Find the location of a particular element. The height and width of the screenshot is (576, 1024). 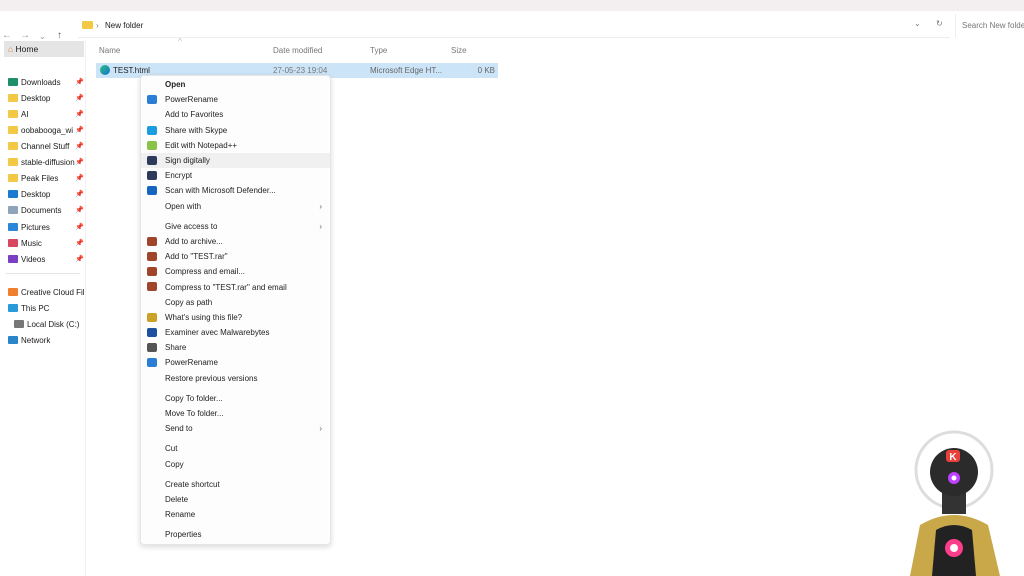

sidebar-item: Videos is located at coordinates (46, 259).